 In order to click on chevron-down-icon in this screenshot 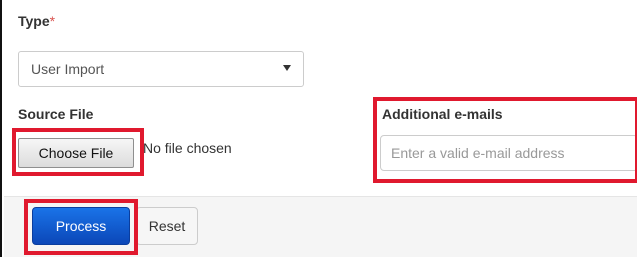, I will do `click(287, 68)`.